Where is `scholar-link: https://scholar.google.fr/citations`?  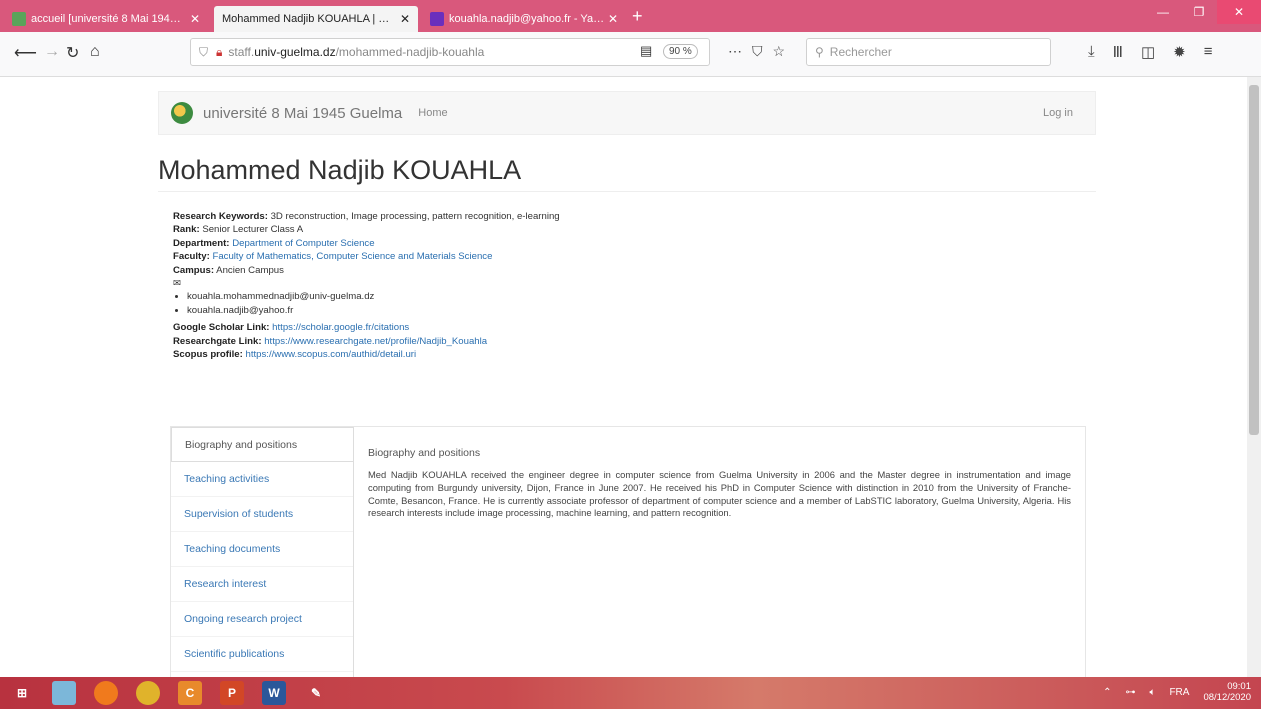 scholar-link: https://scholar.google.fr/citations is located at coordinates (340, 327).